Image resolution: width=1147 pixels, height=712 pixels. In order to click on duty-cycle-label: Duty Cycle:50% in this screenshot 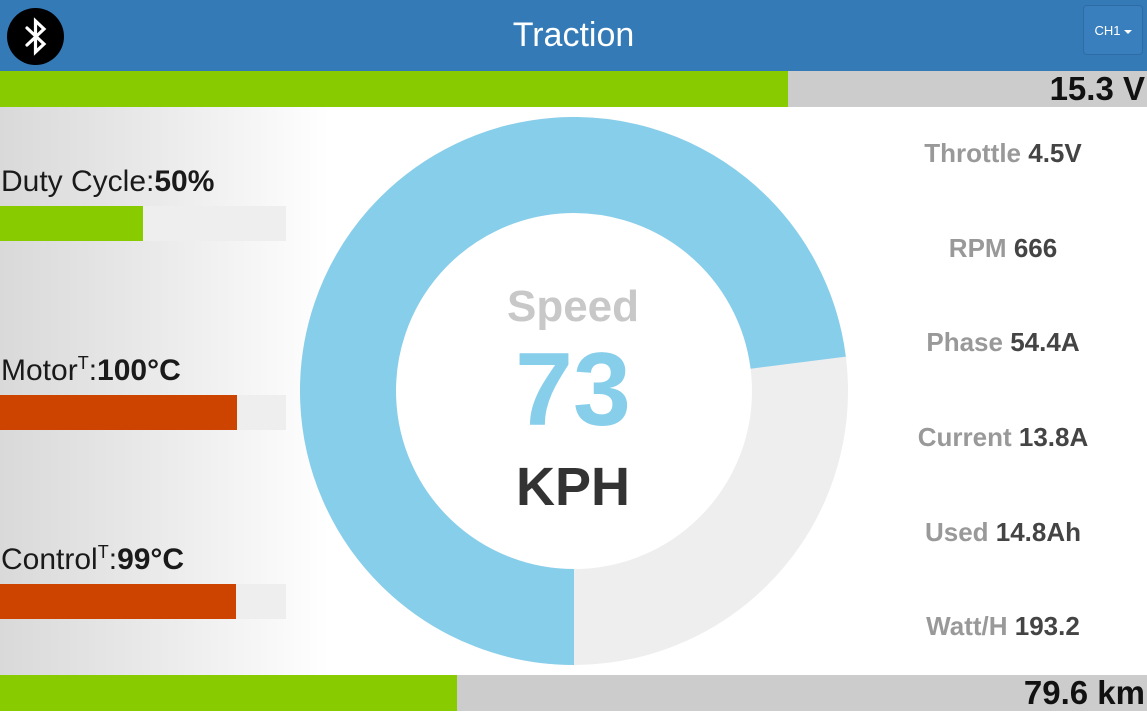, I will do `click(107, 182)`.